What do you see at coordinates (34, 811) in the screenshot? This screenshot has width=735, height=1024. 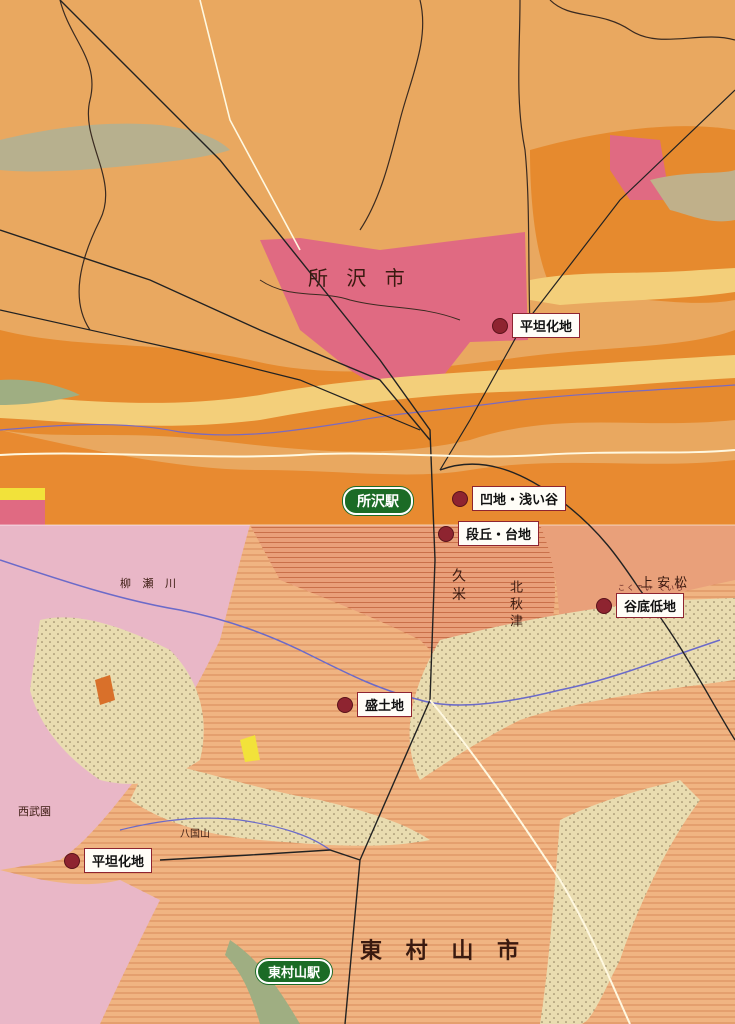 I see `place-name-seibuen: 西武園` at bounding box center [34, 811].